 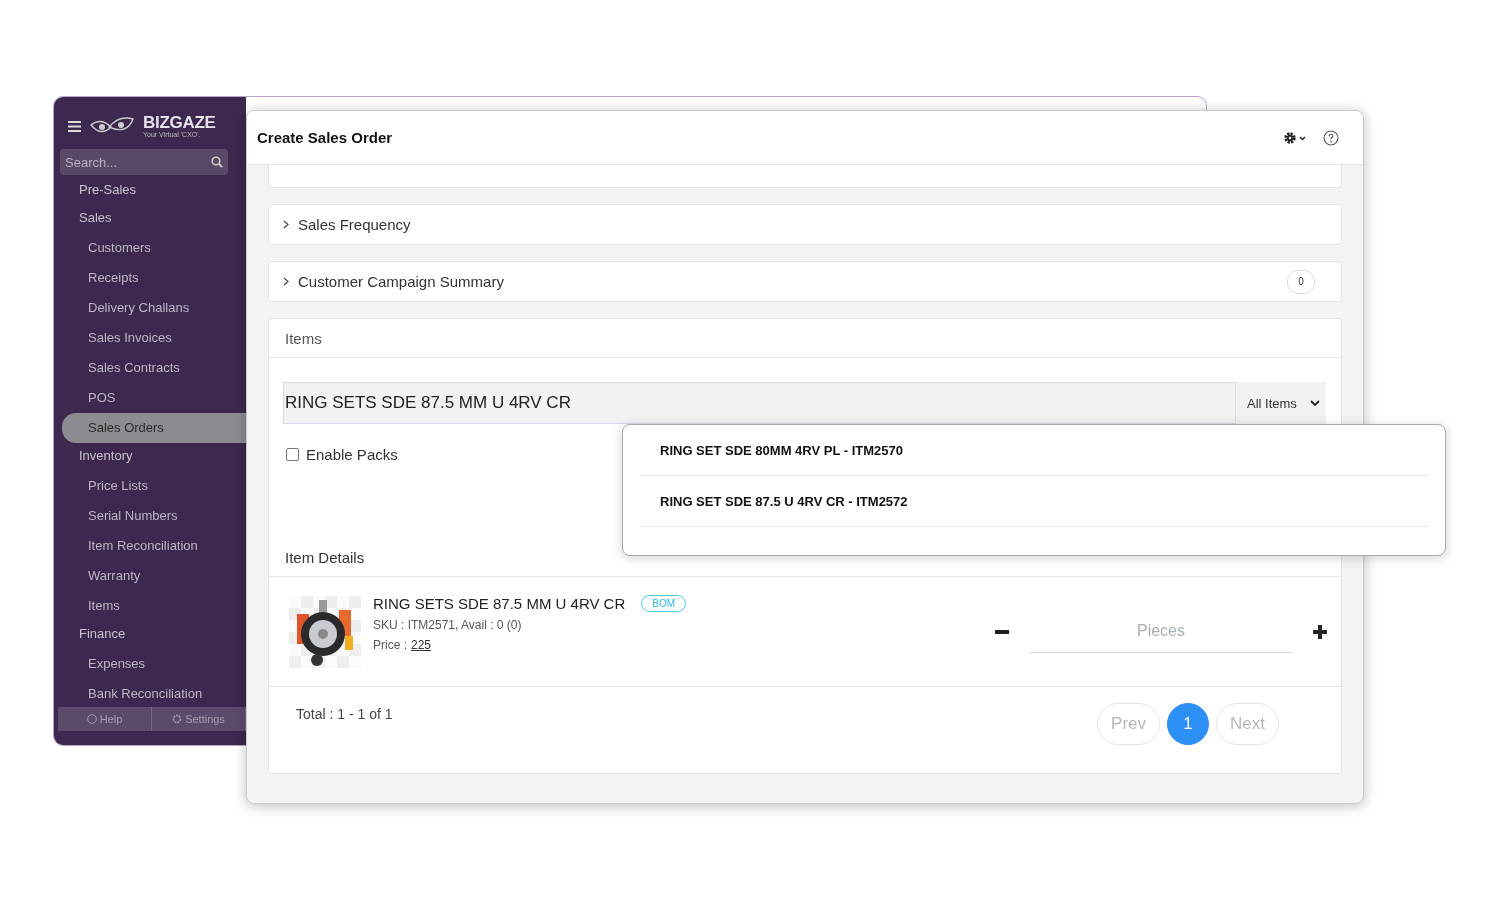 What do you see at coordinates (150, 278) in the screenshot?
I see `sidebar-item: Receipts` at bounding box center [150, 278].